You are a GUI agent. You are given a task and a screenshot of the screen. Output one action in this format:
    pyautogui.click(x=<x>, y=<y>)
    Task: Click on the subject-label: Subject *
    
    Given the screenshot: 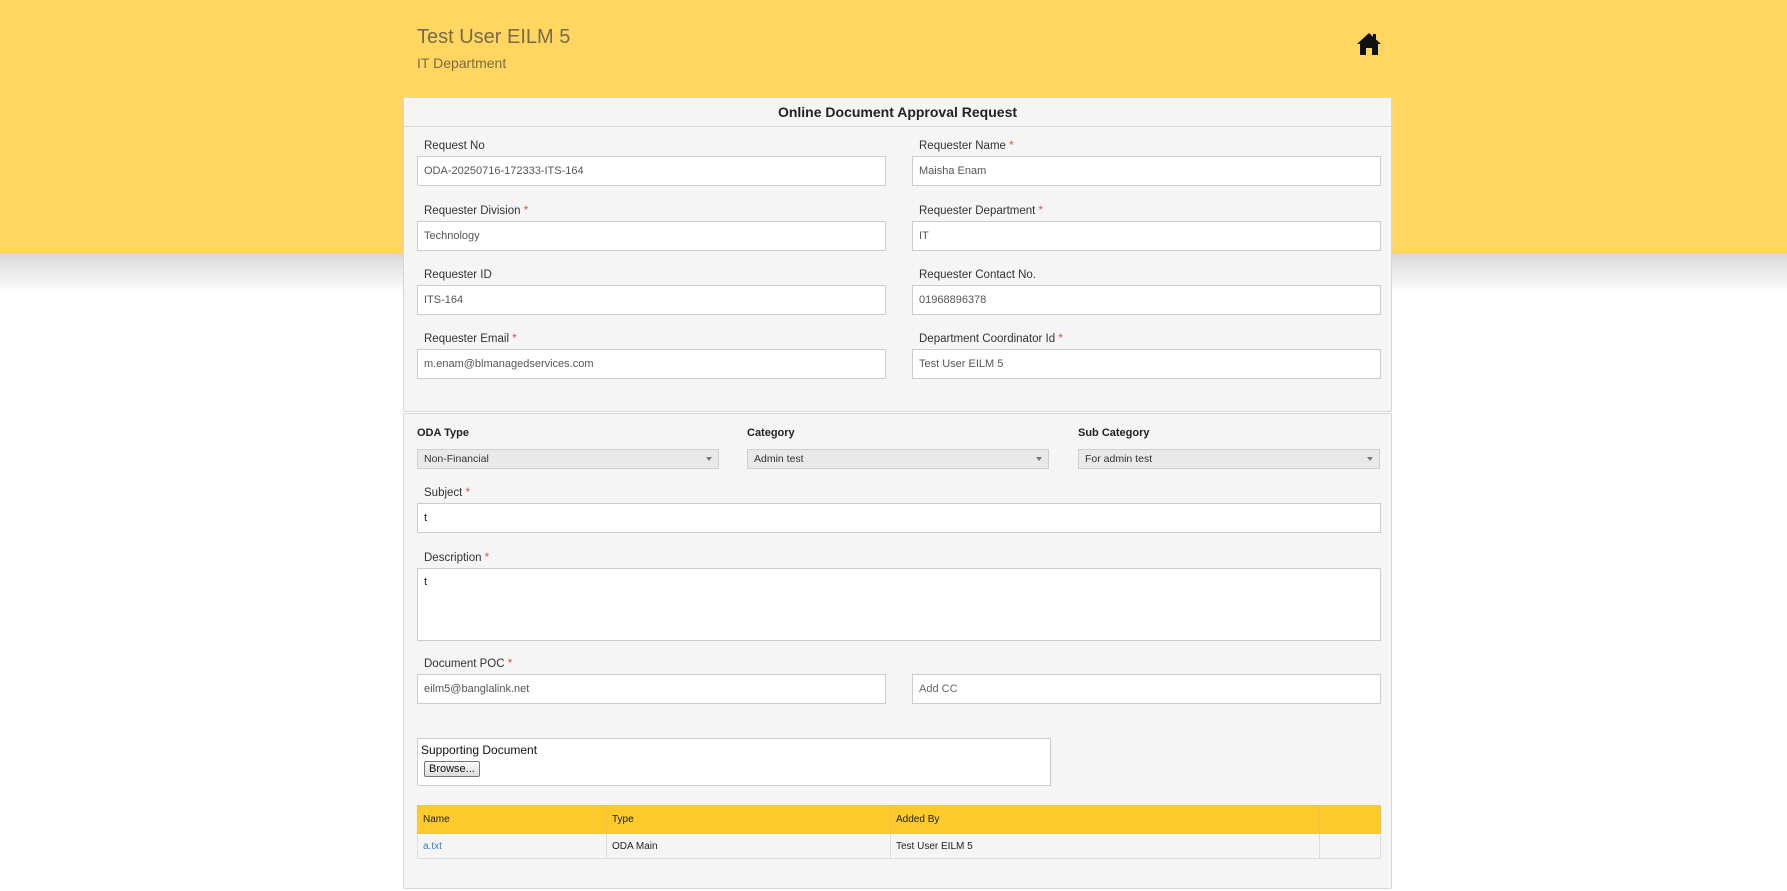 What is the action you would take?
    pyautogui.click(x=447, y=493)
    